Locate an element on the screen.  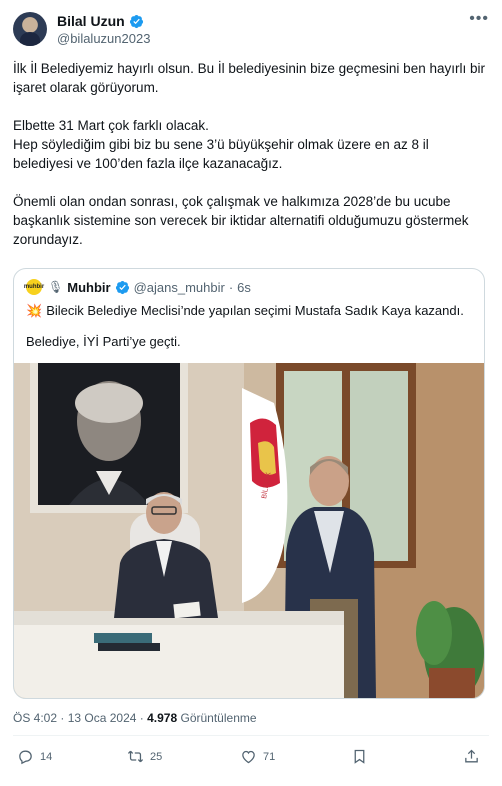
microphone-icon: 🎙 is located at coordinates (56, 287).